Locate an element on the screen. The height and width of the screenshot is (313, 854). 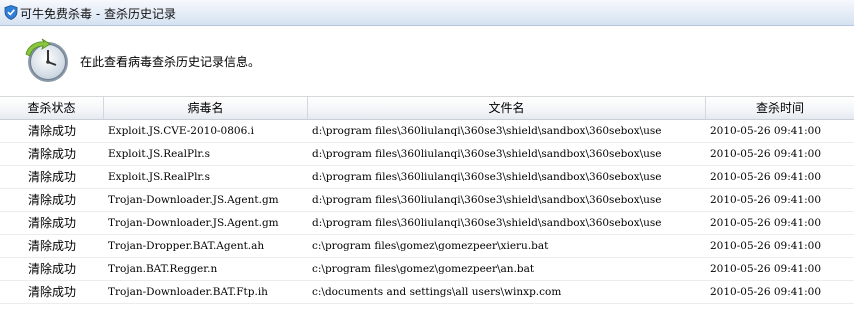
table-header: 查杀状态 病毒名 文件名 查杀时间 is located at coordinates (427, 108).